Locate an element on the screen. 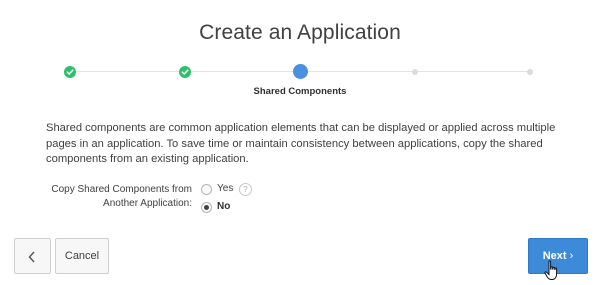 The image size is (600, 285). radio-selected-dot is located at coordinates (206, 207).